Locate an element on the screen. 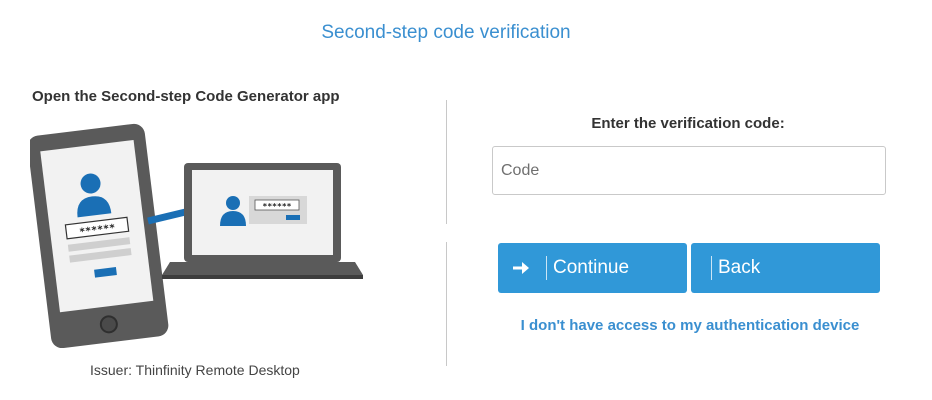 The width and height of the screenshot is (932, 400). continue-label: Continue is located at coordinates (591, 267).